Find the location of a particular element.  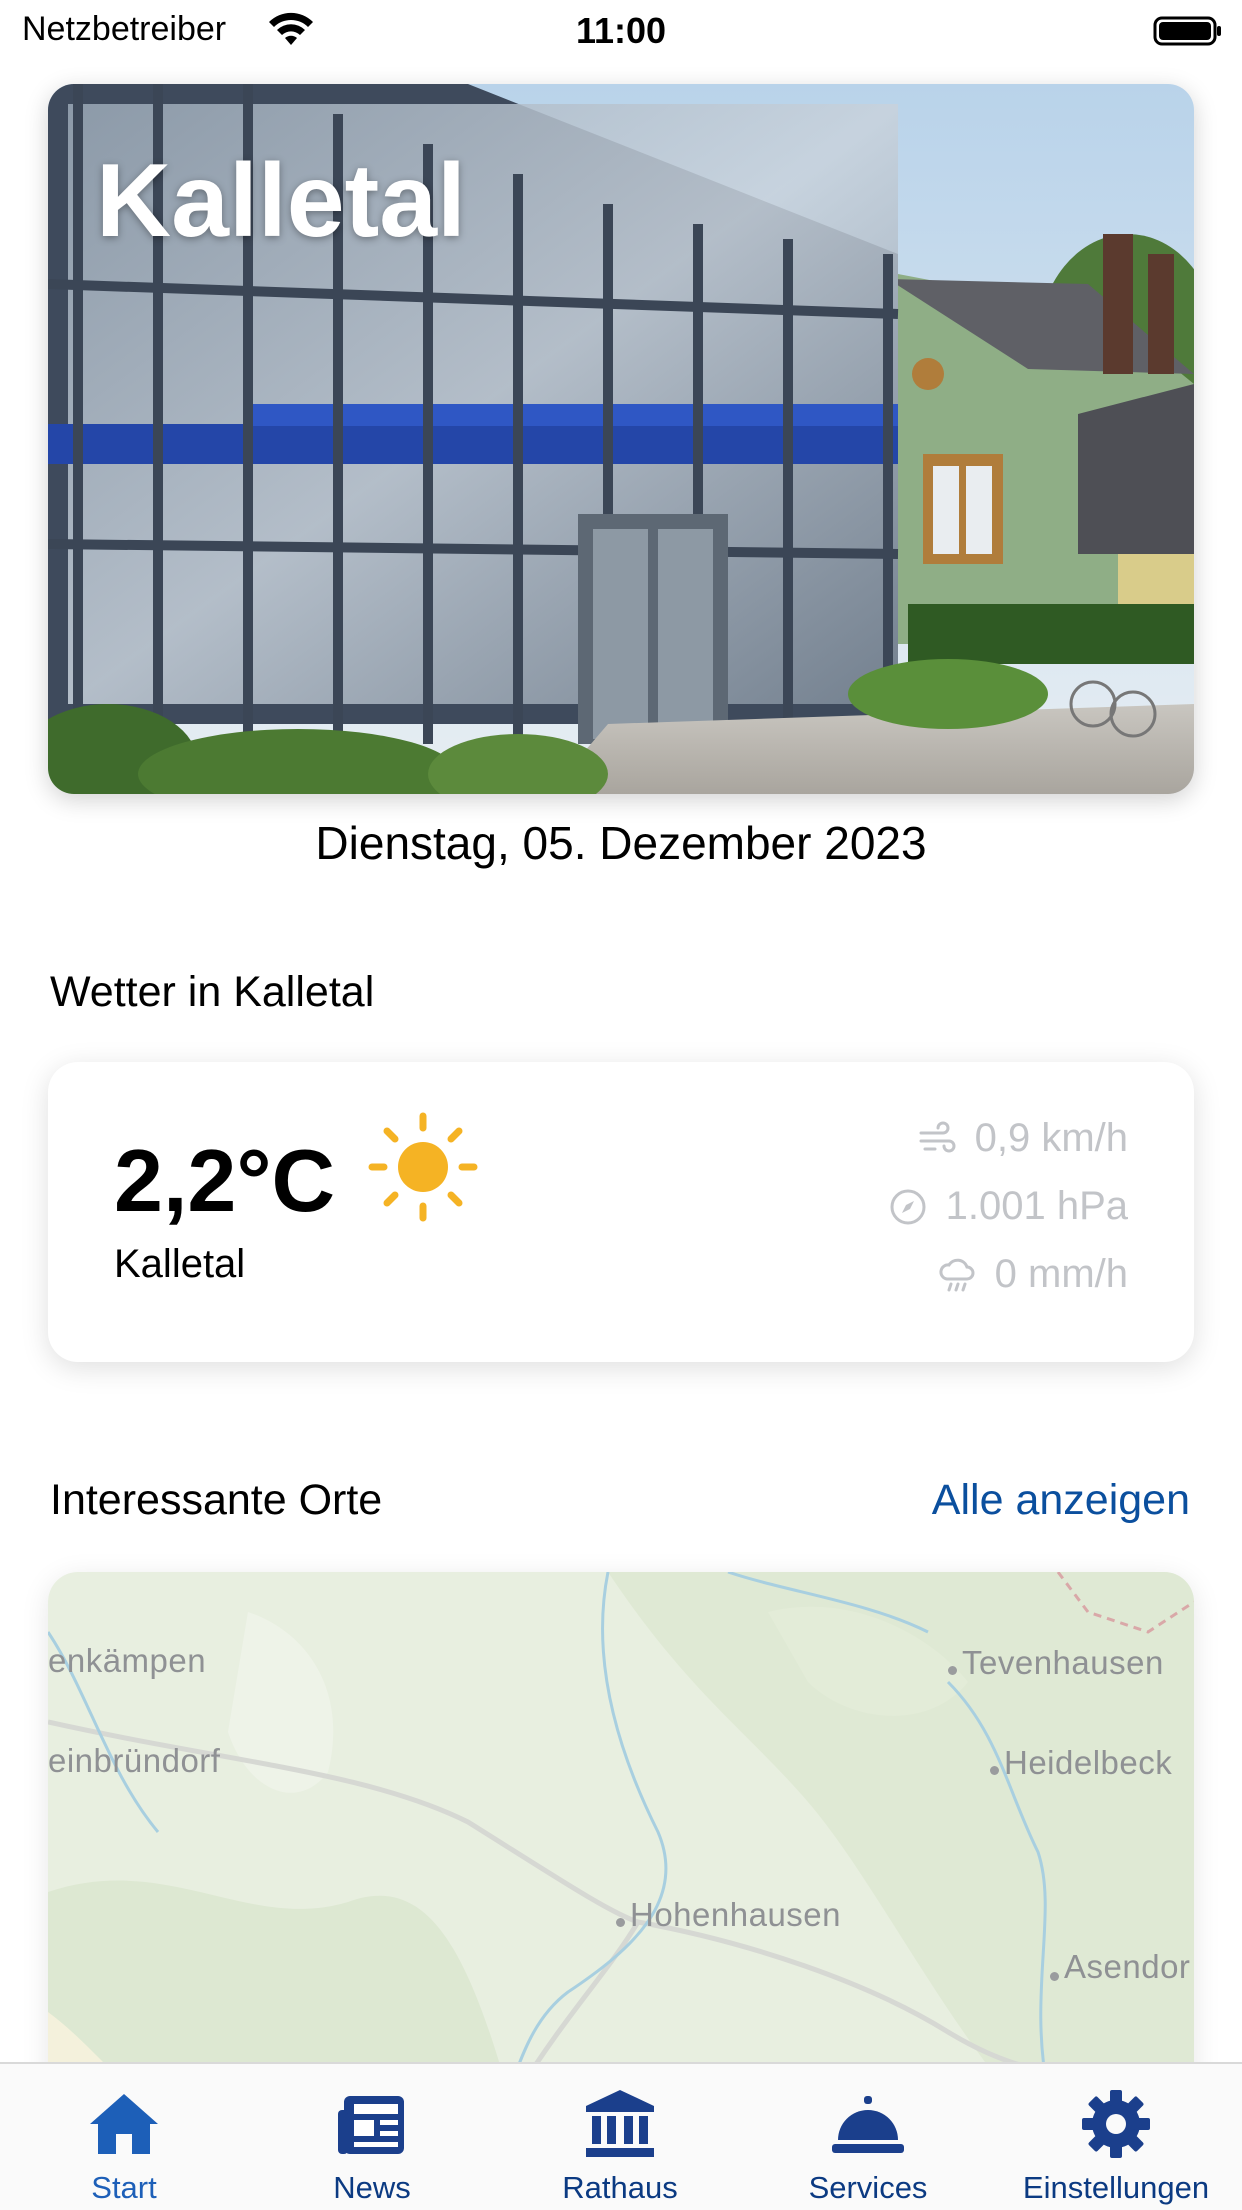

hero-title: Kalletal is located at coordinates (281, 201).